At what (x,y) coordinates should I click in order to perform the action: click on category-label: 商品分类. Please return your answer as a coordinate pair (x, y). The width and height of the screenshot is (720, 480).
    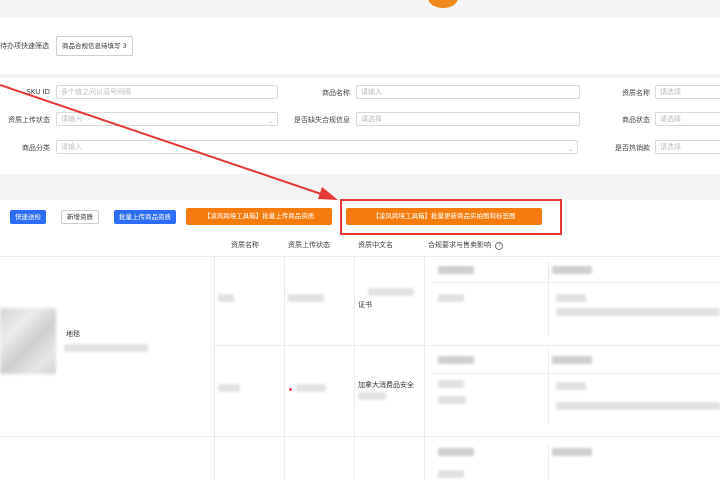
    Looking at the image, I should click on (36, 148).